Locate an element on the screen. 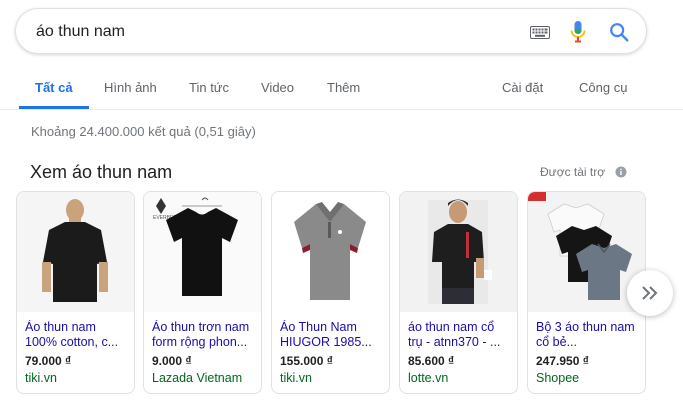 This screenshot has height=403, width=683. product-price: 155.000 ₫ is located at coordinates (306, 361).